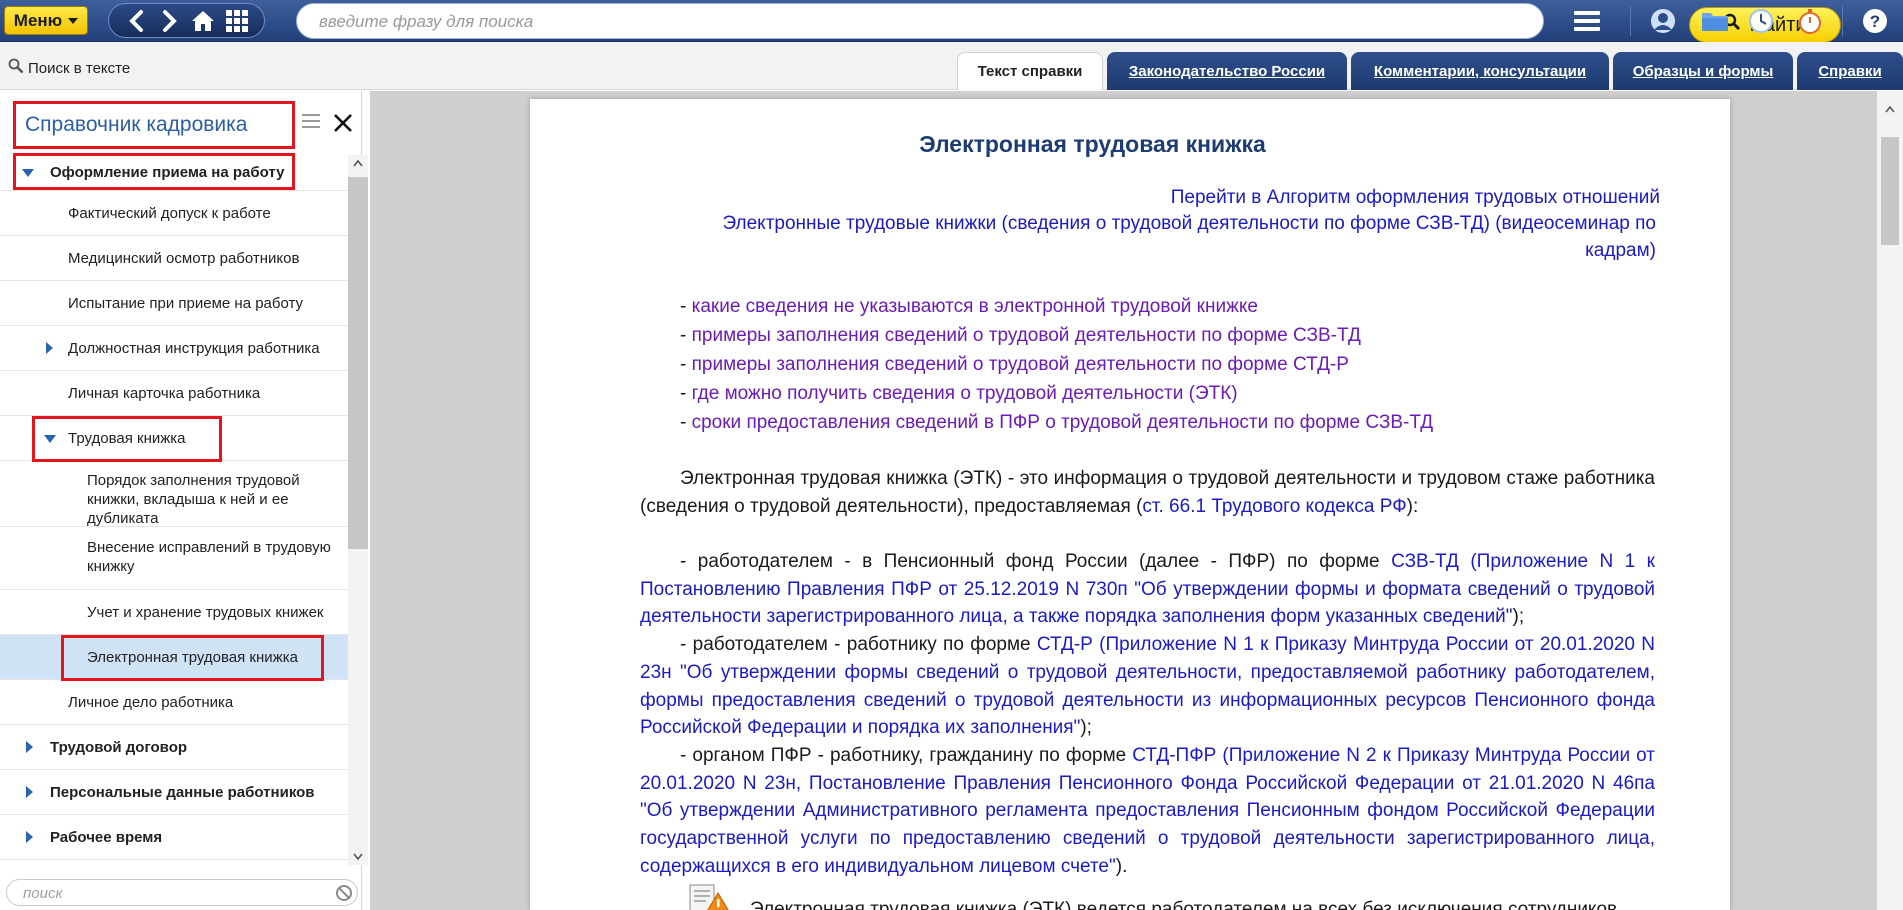 The width and height of the screenshot is (1903, 910). What do you see at coordinates (151, 702) in the screenshot?
I see `sidebar-item-label: Личное дело работника` at bounding box center [151, 702].